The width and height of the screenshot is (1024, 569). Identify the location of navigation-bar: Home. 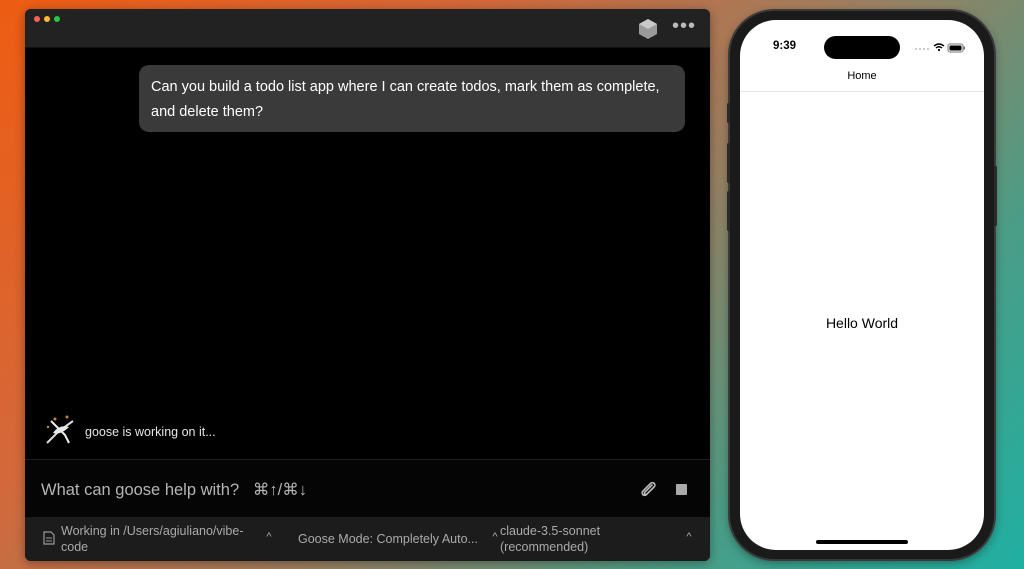
(862, 76).